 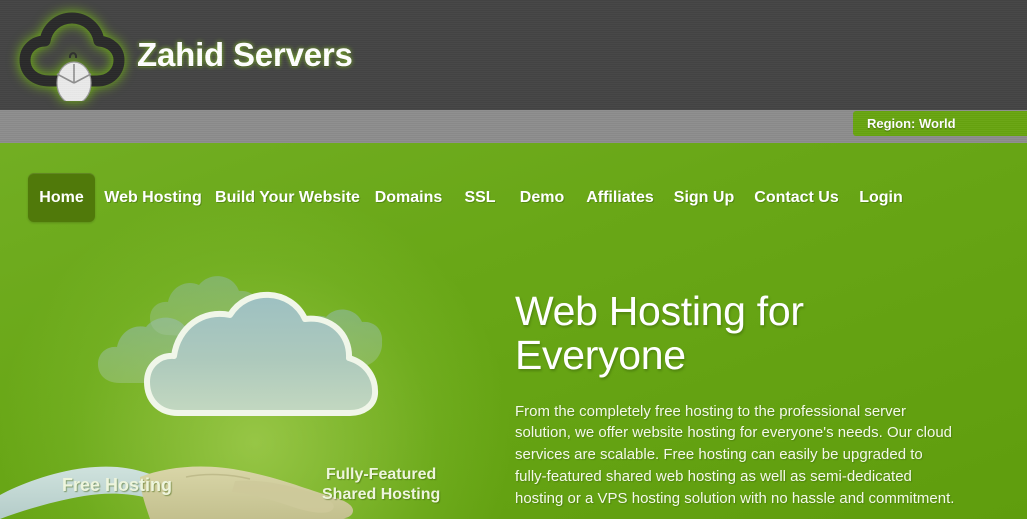 I want to click on tag-free-hosting: Free Hosting, so click(x=117, y=485).